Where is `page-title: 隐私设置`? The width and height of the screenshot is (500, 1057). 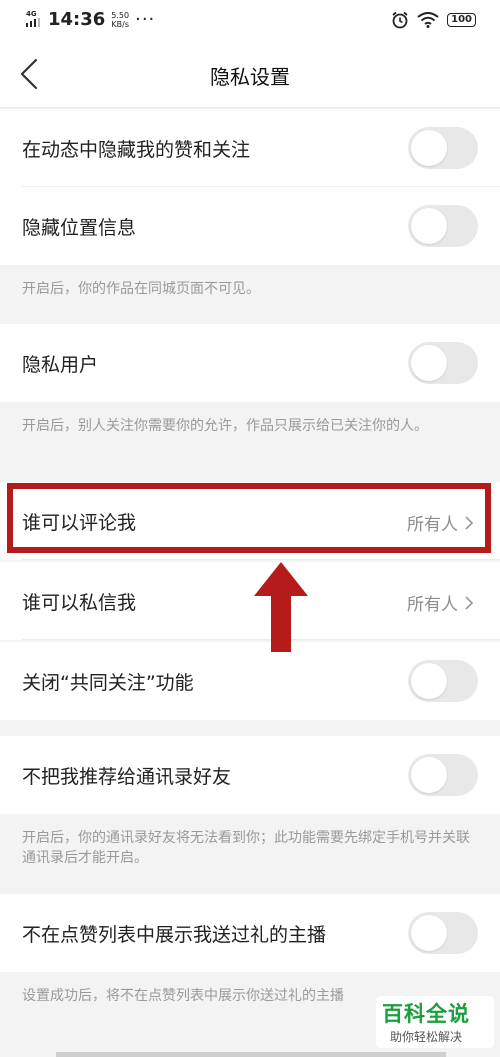
page-title: 隐私设置 is located at coordinates (250, 77).